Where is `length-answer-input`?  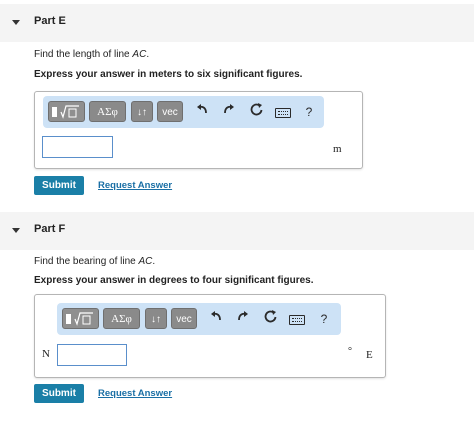
length-answer-input is located at coordinates (77, 147).